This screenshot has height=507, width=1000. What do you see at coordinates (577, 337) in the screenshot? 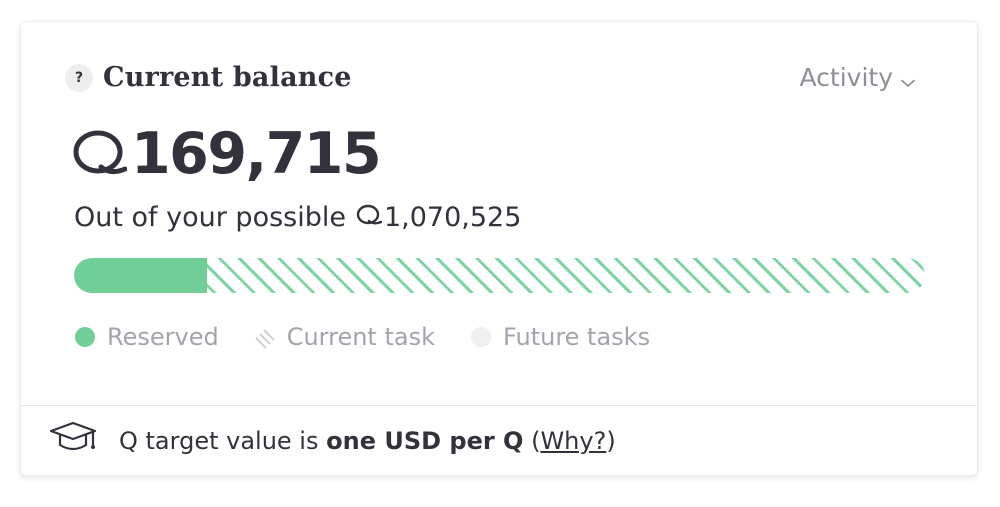
I see `legend-label-future-tasks: Future tasks` at bounding box center [577, 337].